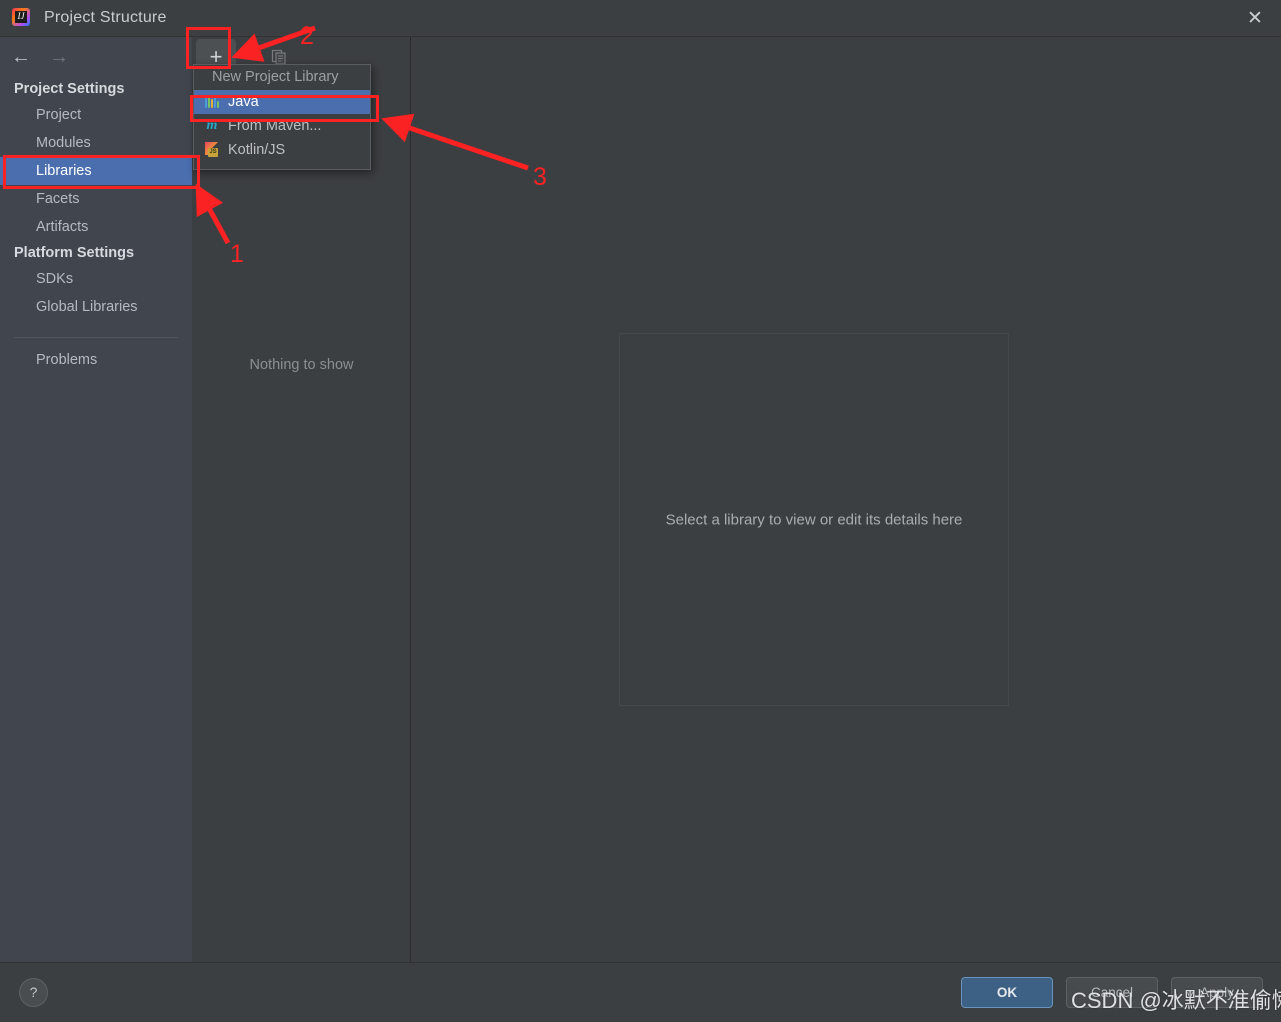  I want to click on sidebar-item-problems: Problems, so click(96, 356).